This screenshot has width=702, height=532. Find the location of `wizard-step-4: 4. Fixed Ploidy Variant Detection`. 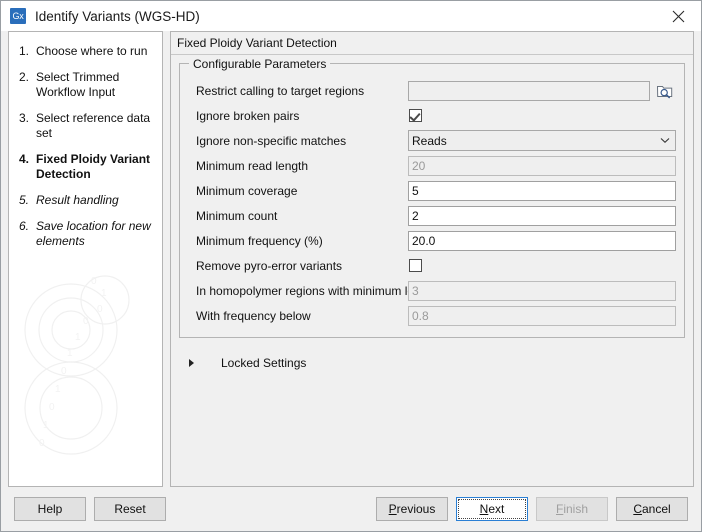

wizard-step-4: 4. Fixed Ploidy Variant Detection is located at coordinates (86, 167).